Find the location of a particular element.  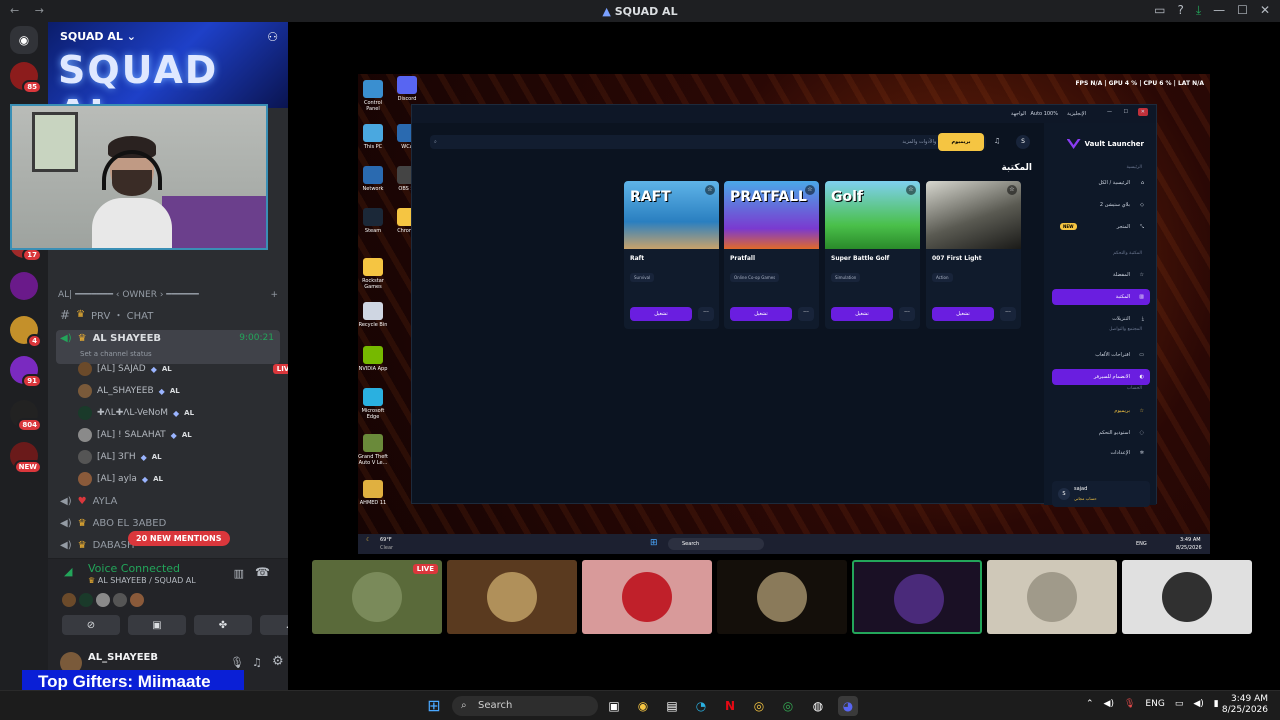

volume-icon: ◀) is located at coordinates (1109, 704).